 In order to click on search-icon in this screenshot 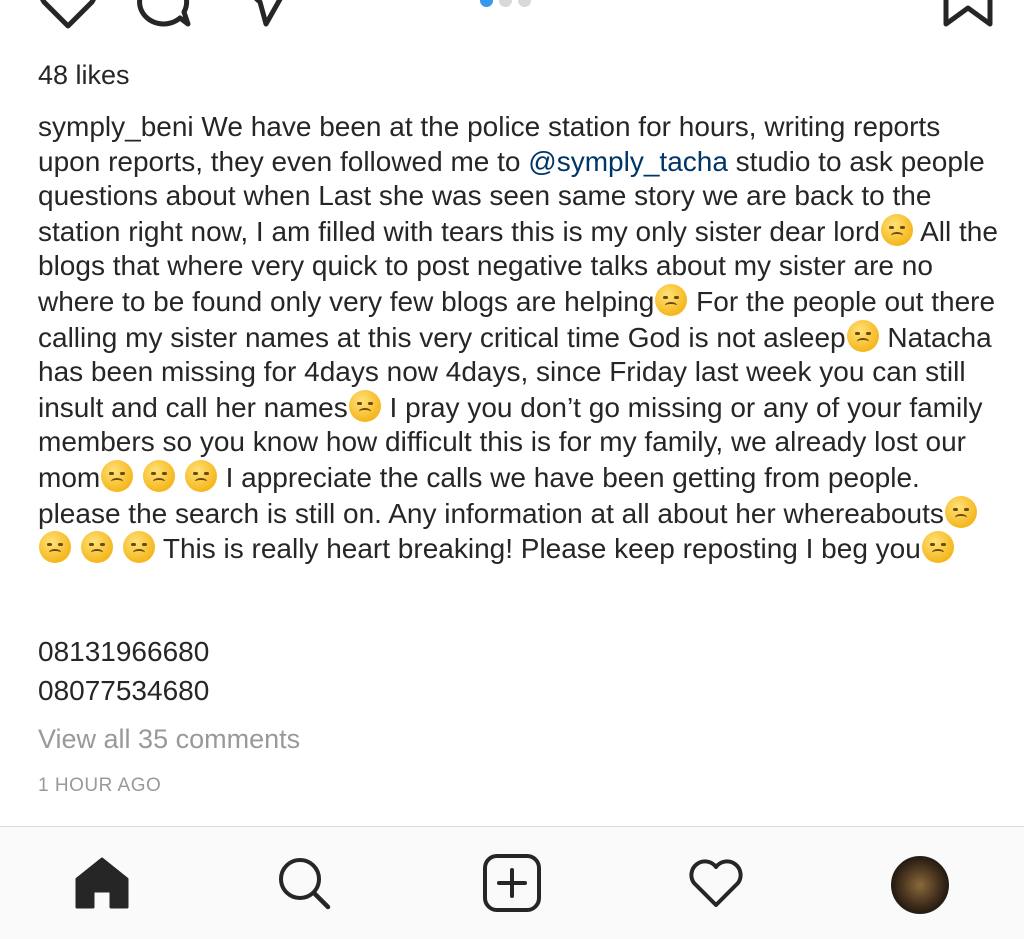, I will do `click(304, 885)`.